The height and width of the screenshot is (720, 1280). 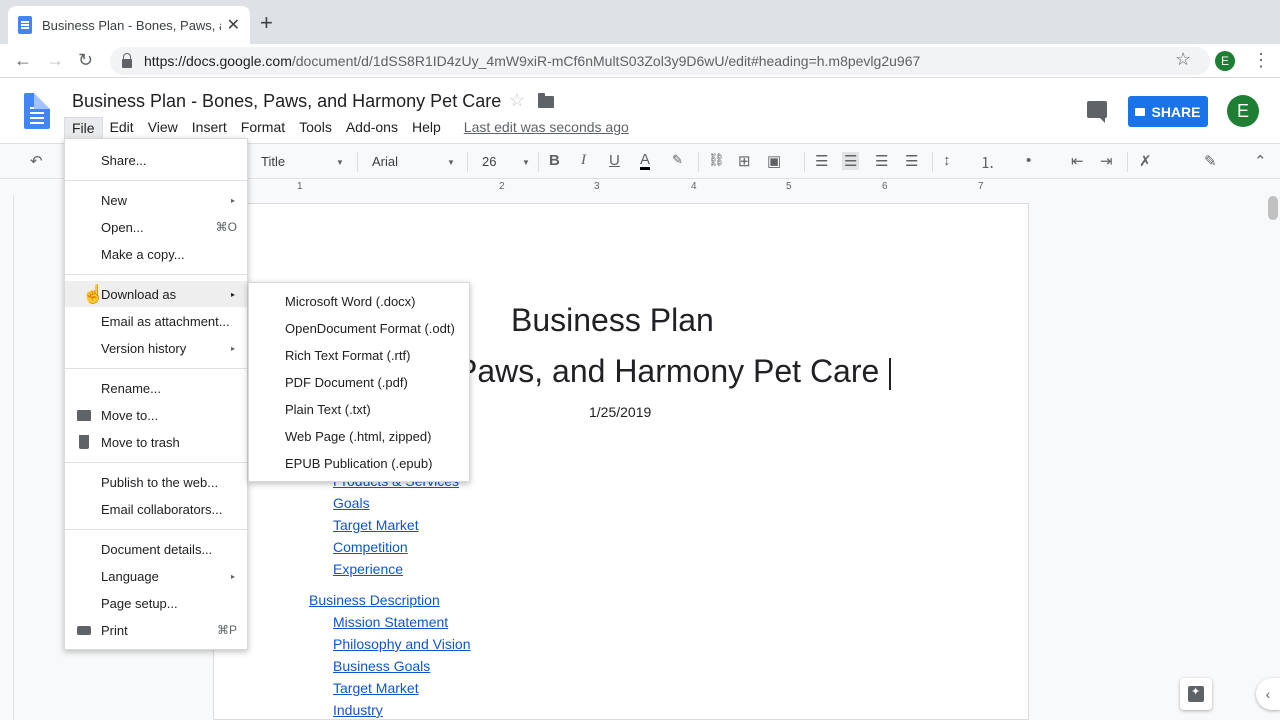 I want to click on bold-icon: B, so click(x=554, y=160).